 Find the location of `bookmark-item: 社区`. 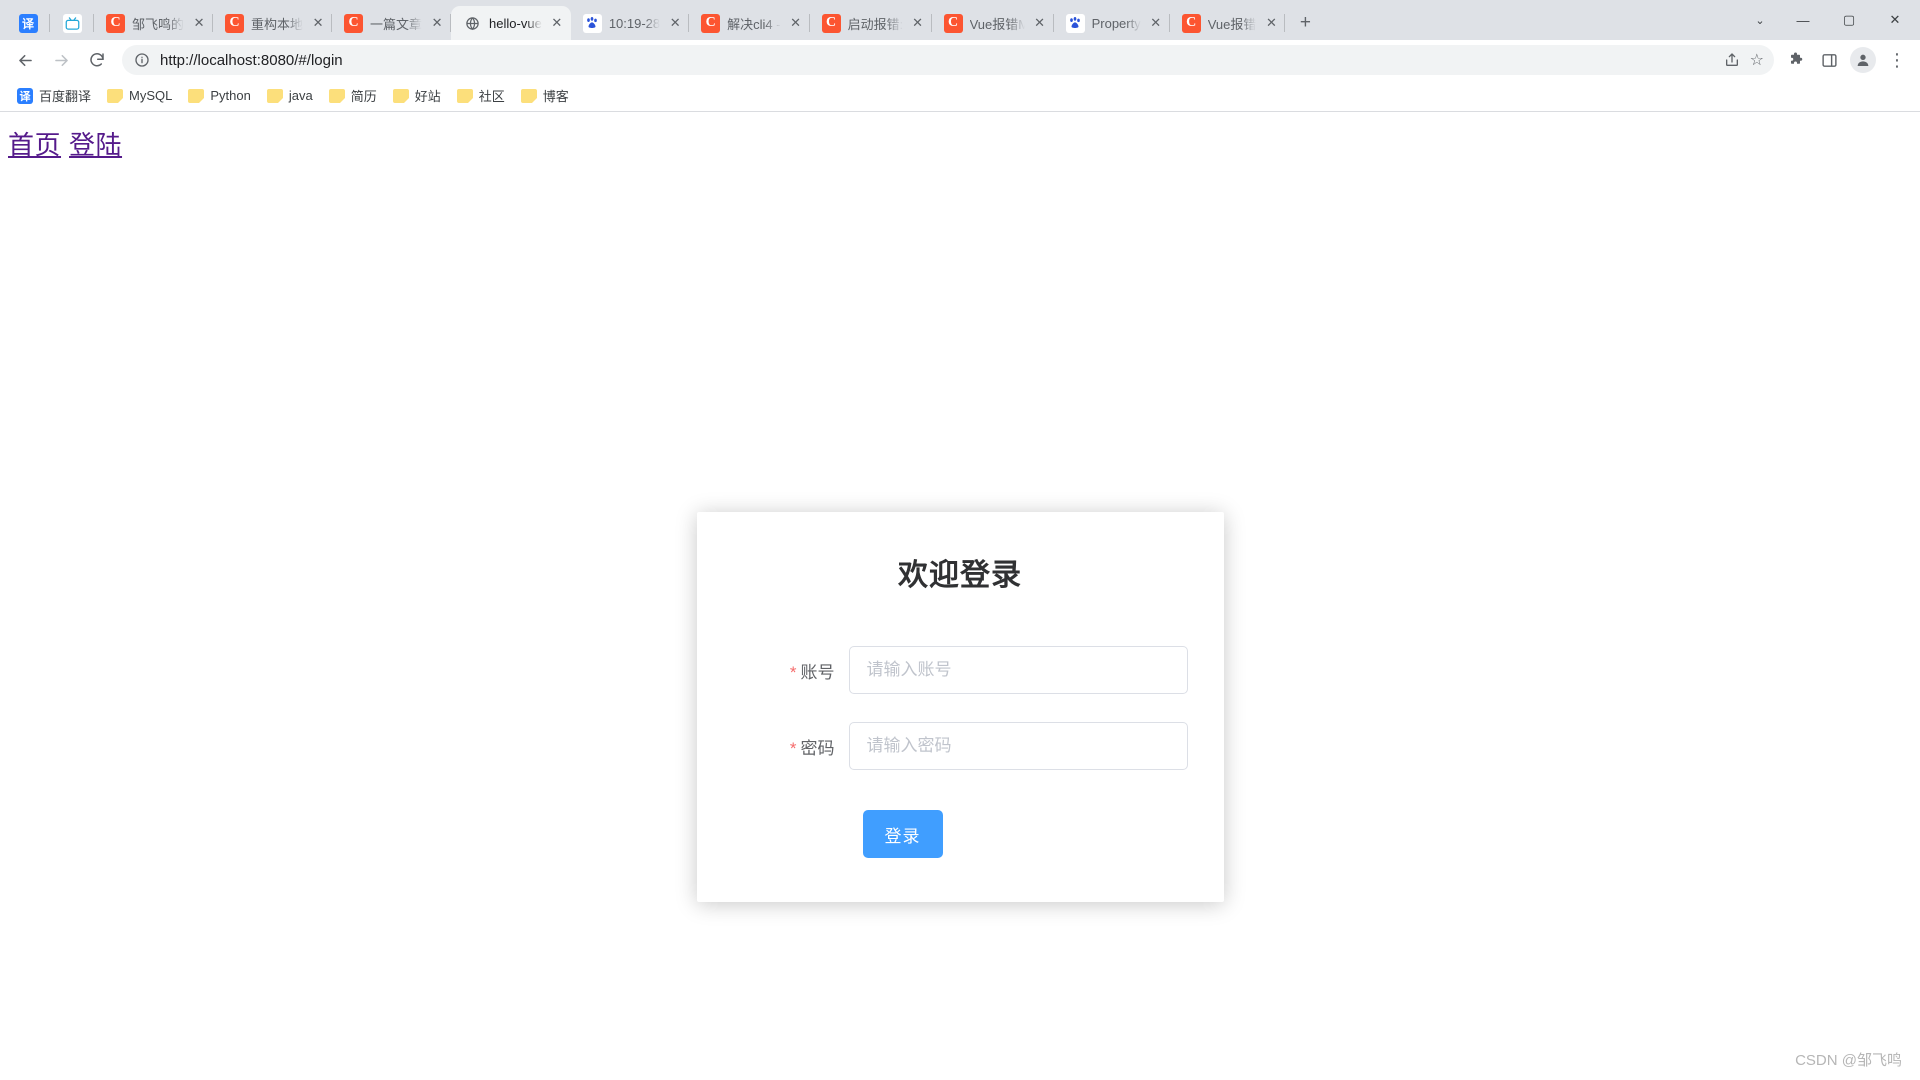

bookmark-item: 社区 is located at coordinates (481, 95).